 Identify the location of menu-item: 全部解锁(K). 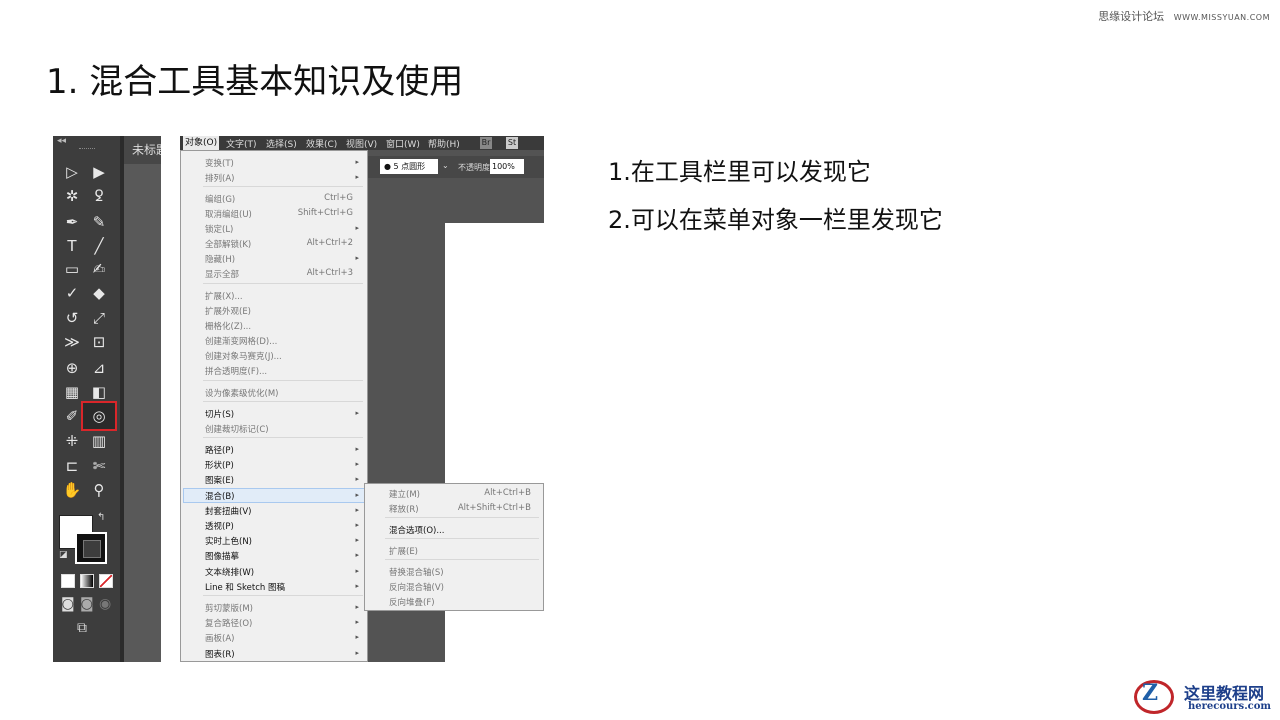
(228, 244).